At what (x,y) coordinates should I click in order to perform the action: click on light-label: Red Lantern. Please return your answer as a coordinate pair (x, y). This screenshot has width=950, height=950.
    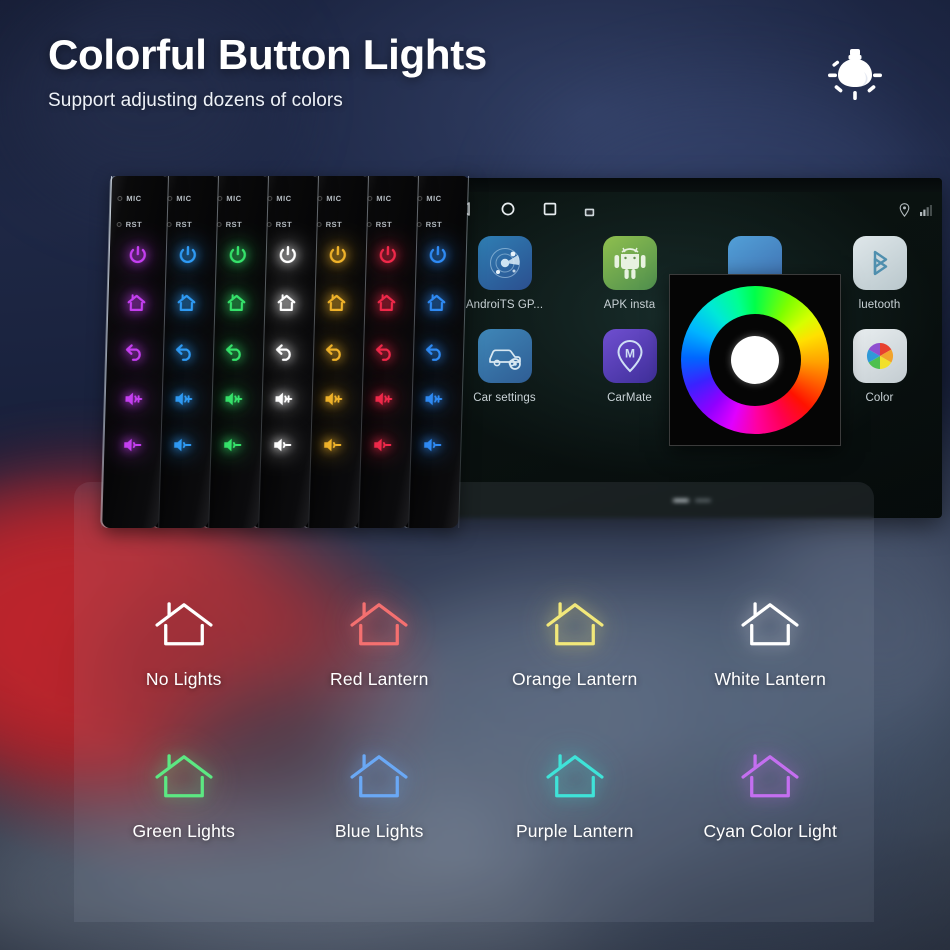
    Looking at the image, I should click on (379, 679).